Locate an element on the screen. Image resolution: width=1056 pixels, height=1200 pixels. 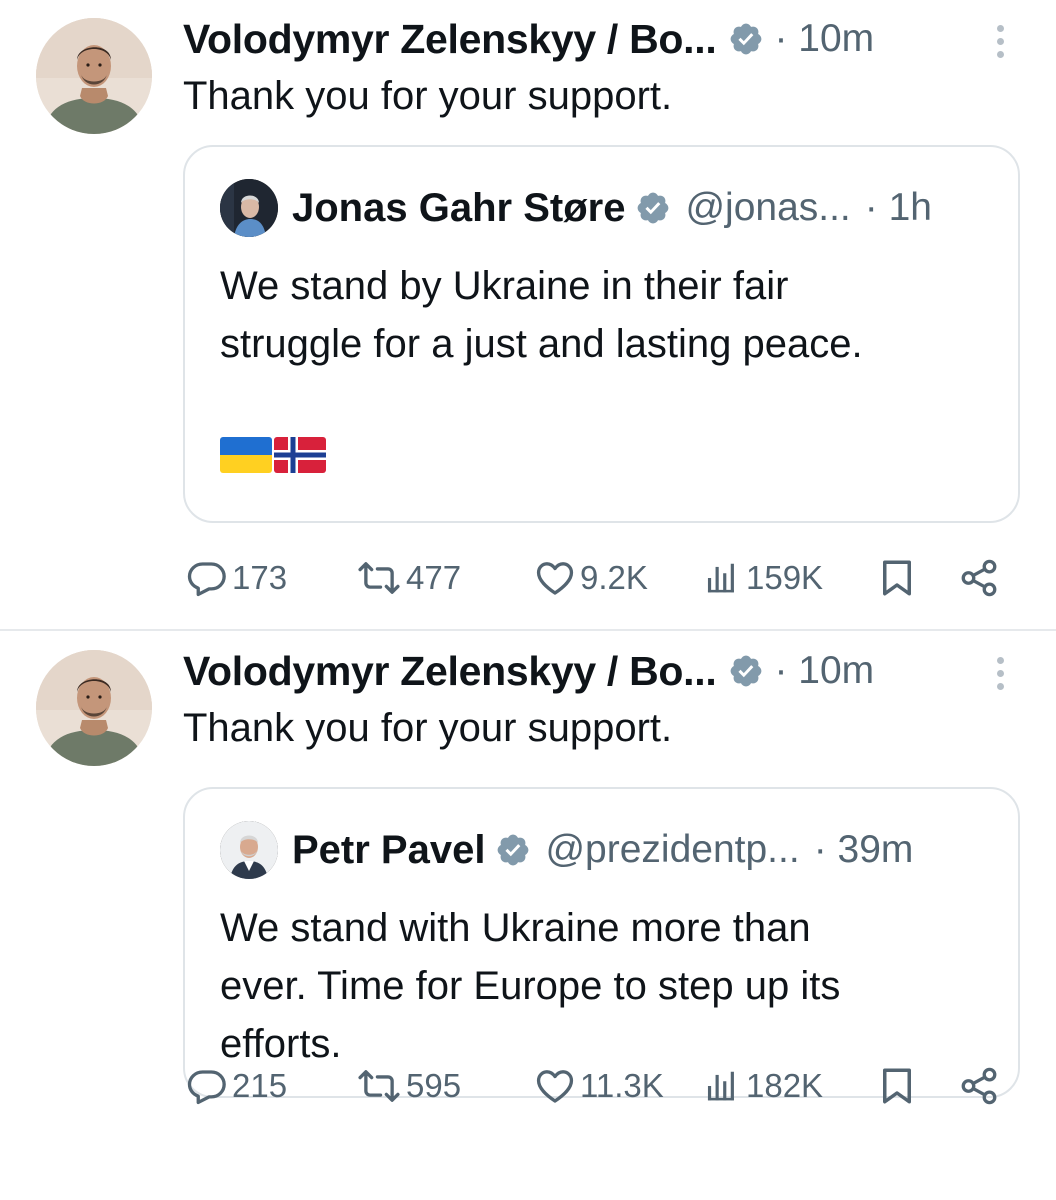
views-button: 159K is located at coordinates (763, 578).